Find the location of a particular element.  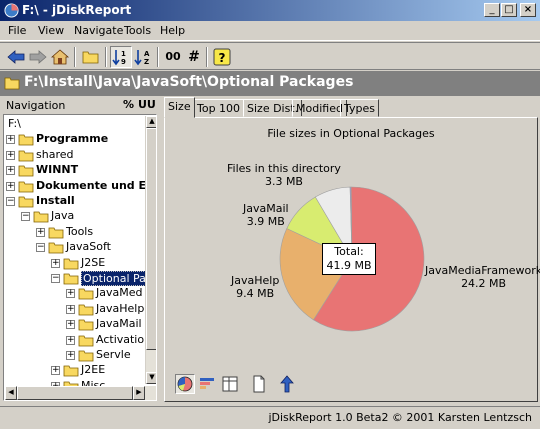

svg-text: Z is located at coordinates (146, 62).